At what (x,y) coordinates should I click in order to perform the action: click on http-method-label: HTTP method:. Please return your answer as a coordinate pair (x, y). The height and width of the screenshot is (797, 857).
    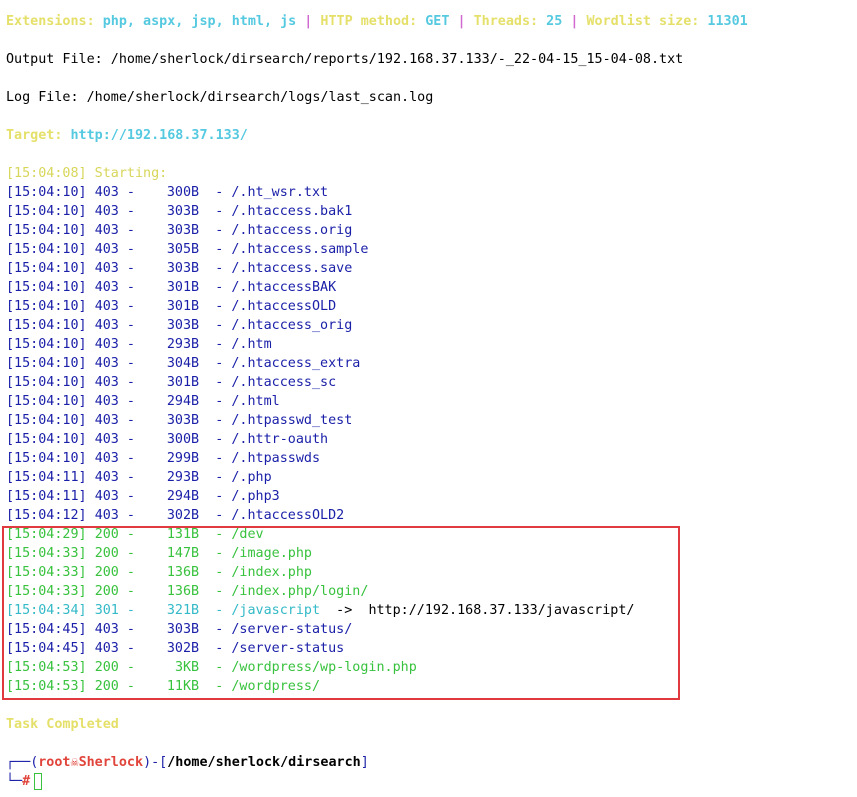
    Looking at the image, I should click on (369, 21).